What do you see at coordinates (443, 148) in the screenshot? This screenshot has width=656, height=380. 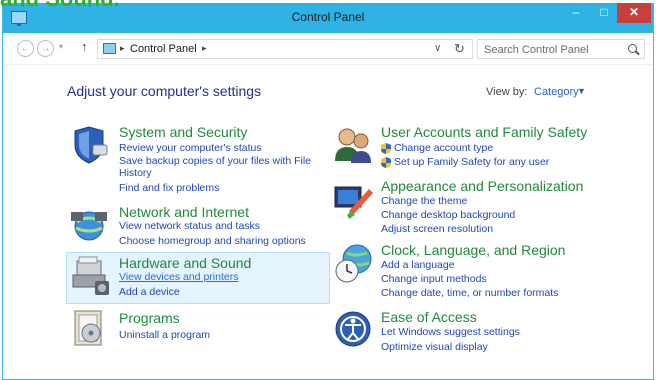 I see `link-change-account-type: Change account type` at bounding box center [443, 148].